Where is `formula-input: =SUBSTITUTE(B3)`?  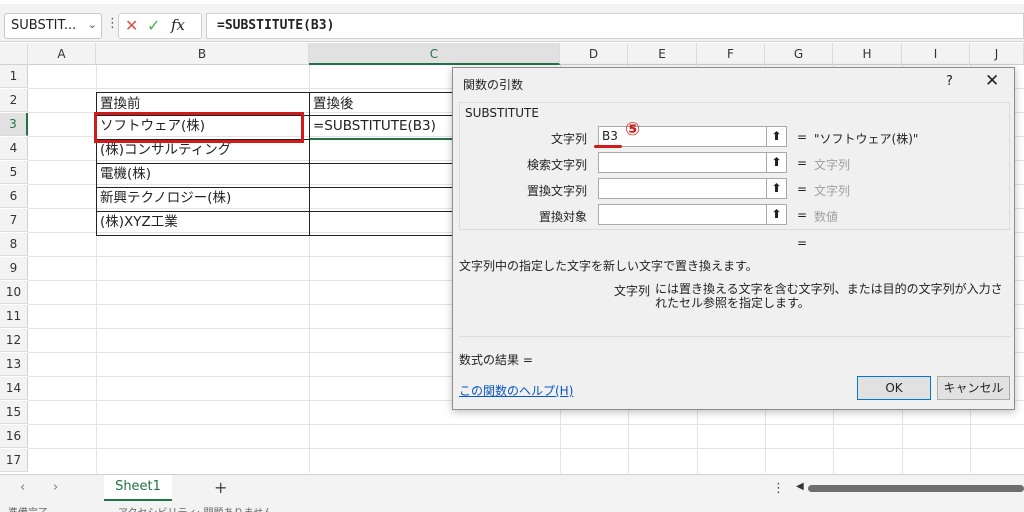
formula-input: =SUBSTITUTE(B3) is located at coordinates (615, 26).